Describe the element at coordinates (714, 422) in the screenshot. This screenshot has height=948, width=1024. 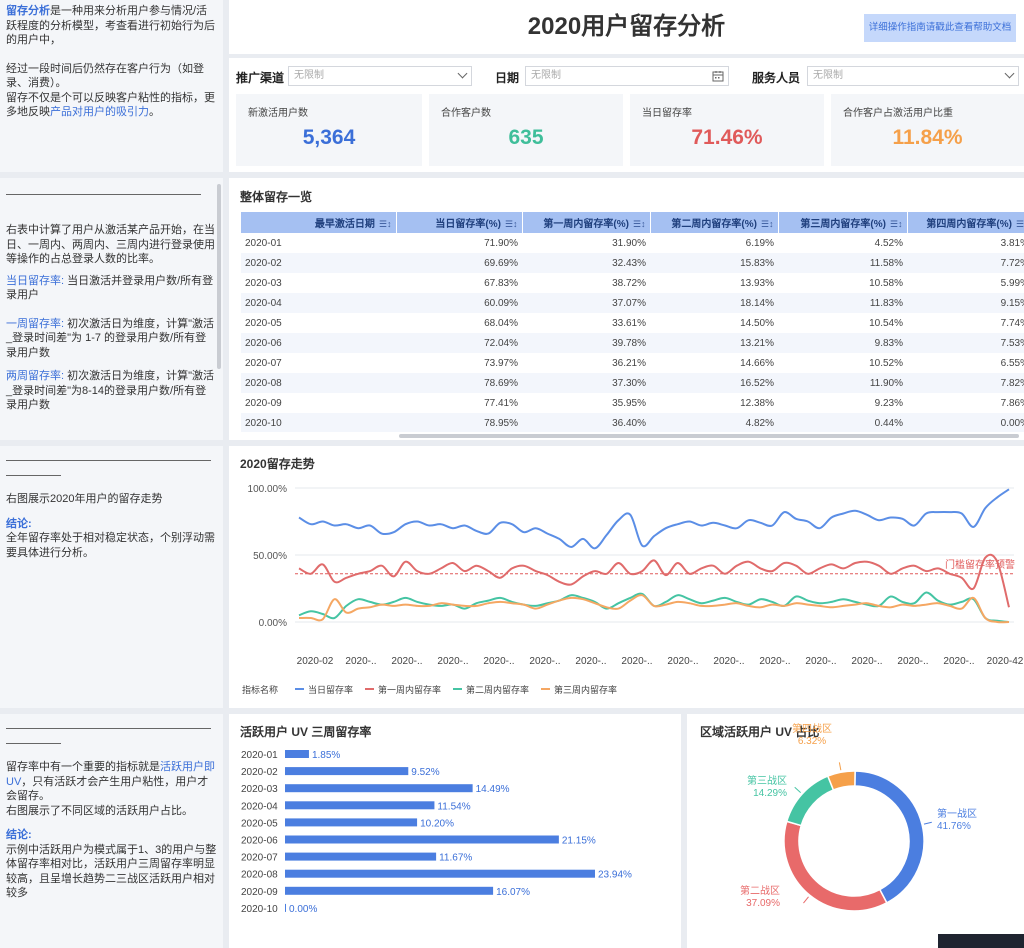
I see `table-cell: 4.82%` at that location.